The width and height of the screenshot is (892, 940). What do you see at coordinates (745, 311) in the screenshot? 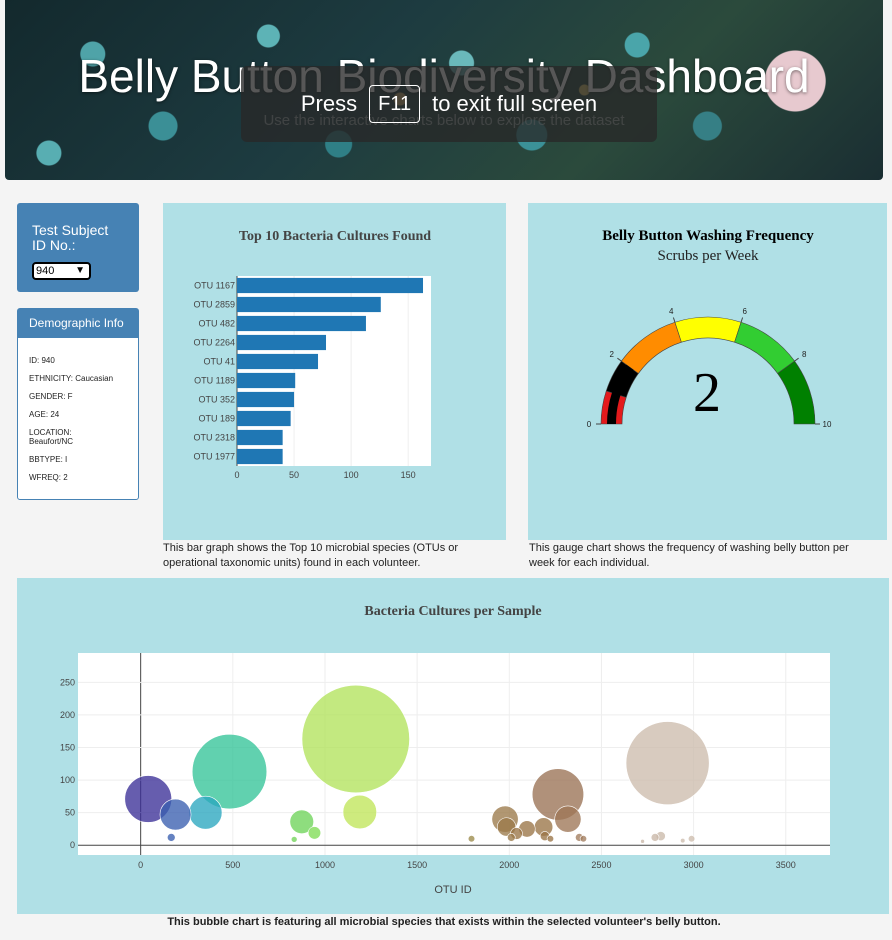
I see `gauge-tick-label: 6` at bounding box center [745, 311].